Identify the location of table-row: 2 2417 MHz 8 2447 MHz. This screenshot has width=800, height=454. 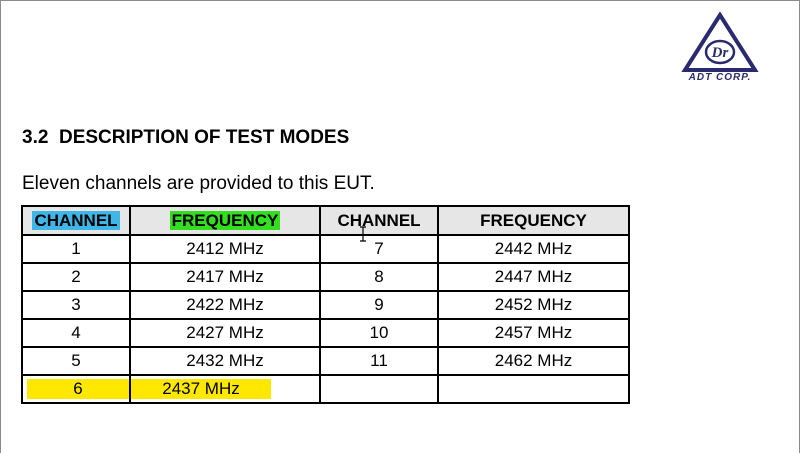
(325, 277).